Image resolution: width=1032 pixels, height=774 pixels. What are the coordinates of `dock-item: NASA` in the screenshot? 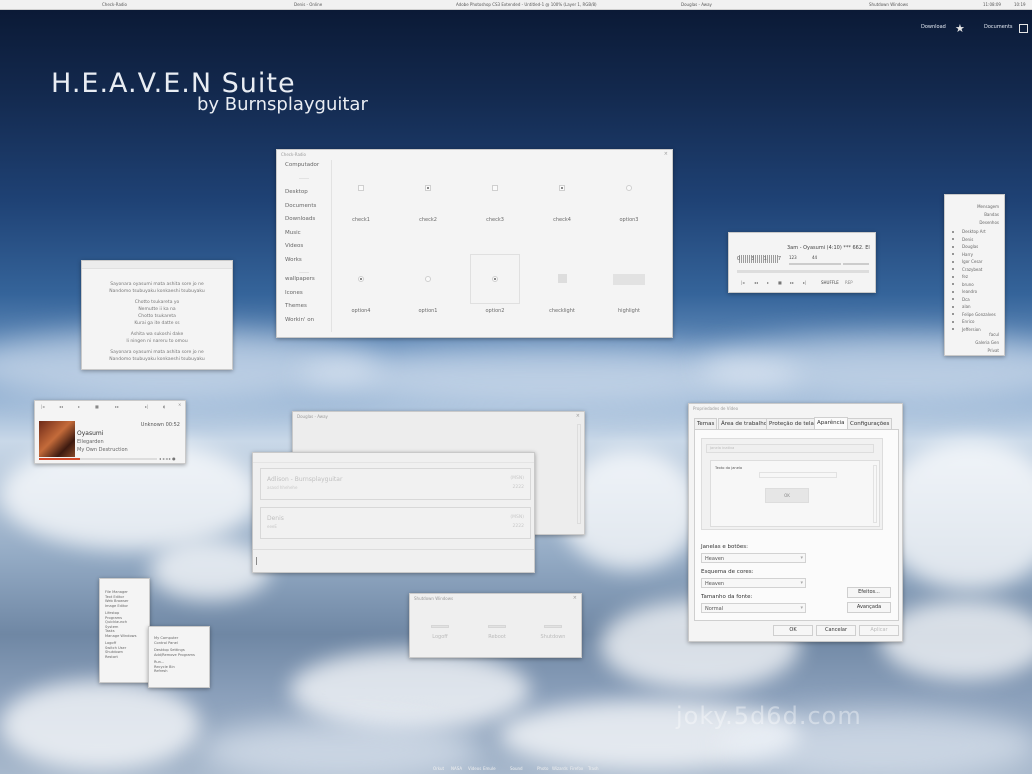 It's located at (456, 768).